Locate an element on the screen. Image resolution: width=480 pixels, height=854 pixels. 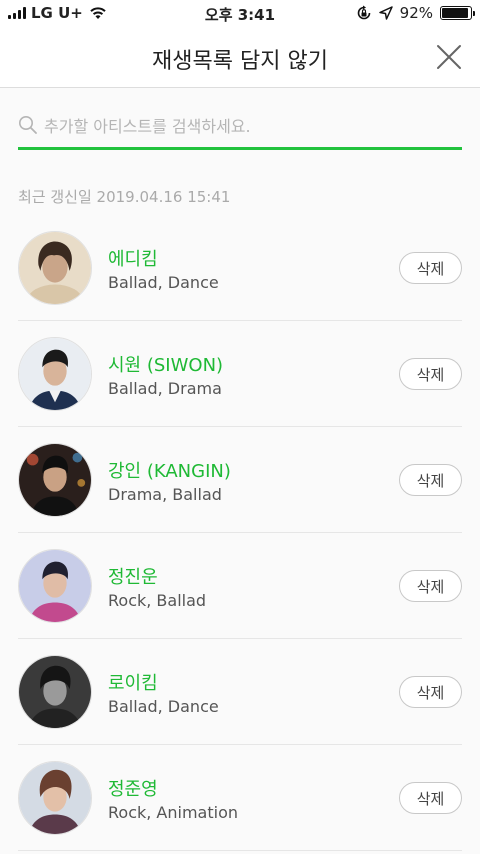
list-item: 에디킴 Ballad, Dance 삭제 is located at coordinates (240, 268).